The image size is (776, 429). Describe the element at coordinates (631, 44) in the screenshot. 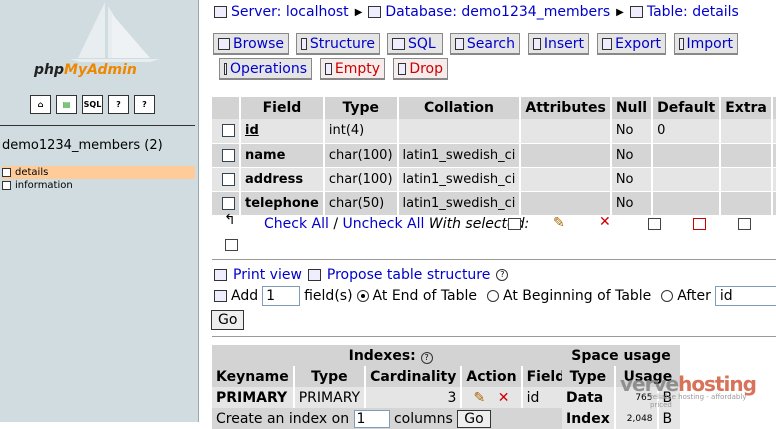

I see `tab-export: Export` at that location.